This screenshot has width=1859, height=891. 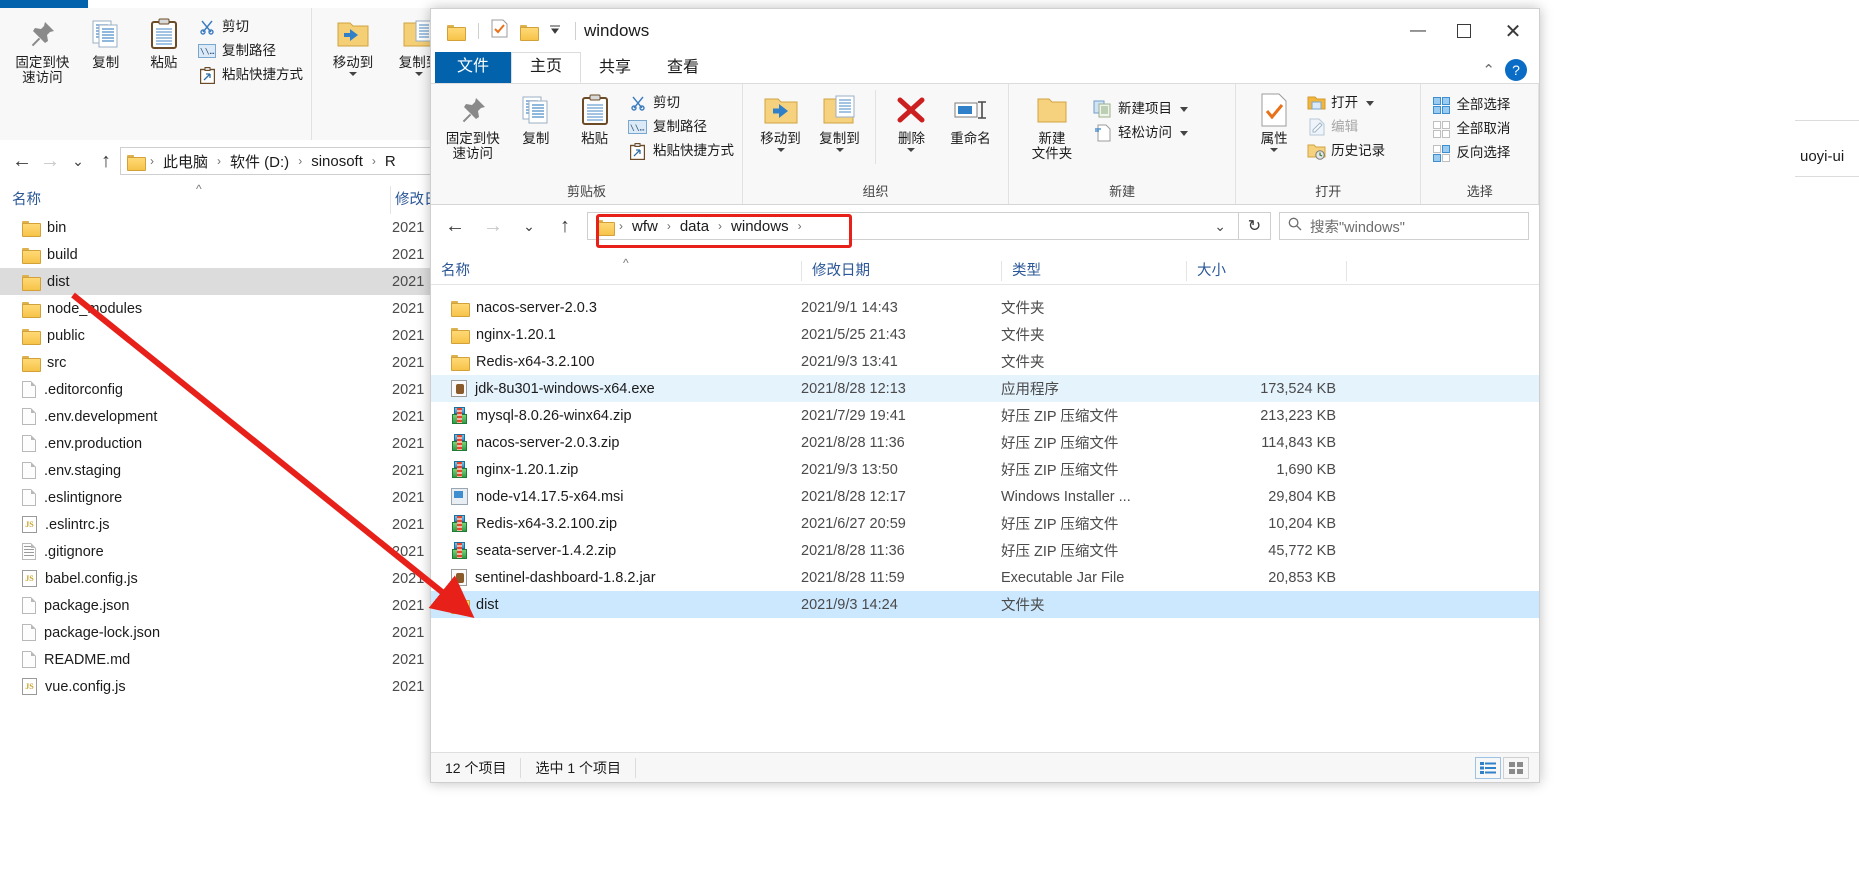 I want to click on table-row: .eslintignore, so click(x=220, y=497).